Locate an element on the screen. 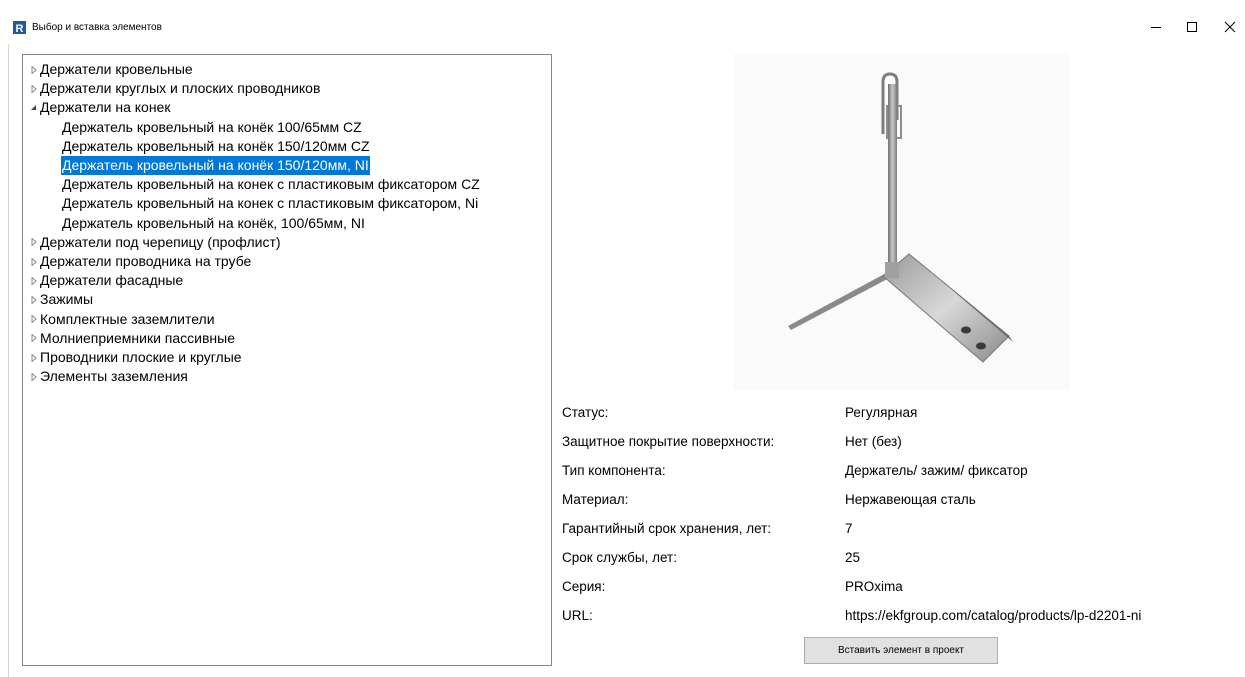 The height and width of the screenshot is (677, 1245). tree-category: Держатели фасадные is located at coordinates (287, 280).